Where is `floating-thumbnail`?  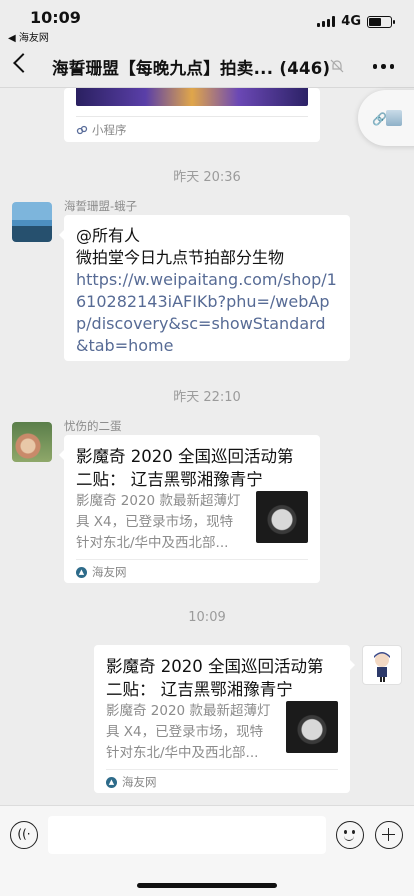 floating-thumbnail is located at coordinates (394, 118).